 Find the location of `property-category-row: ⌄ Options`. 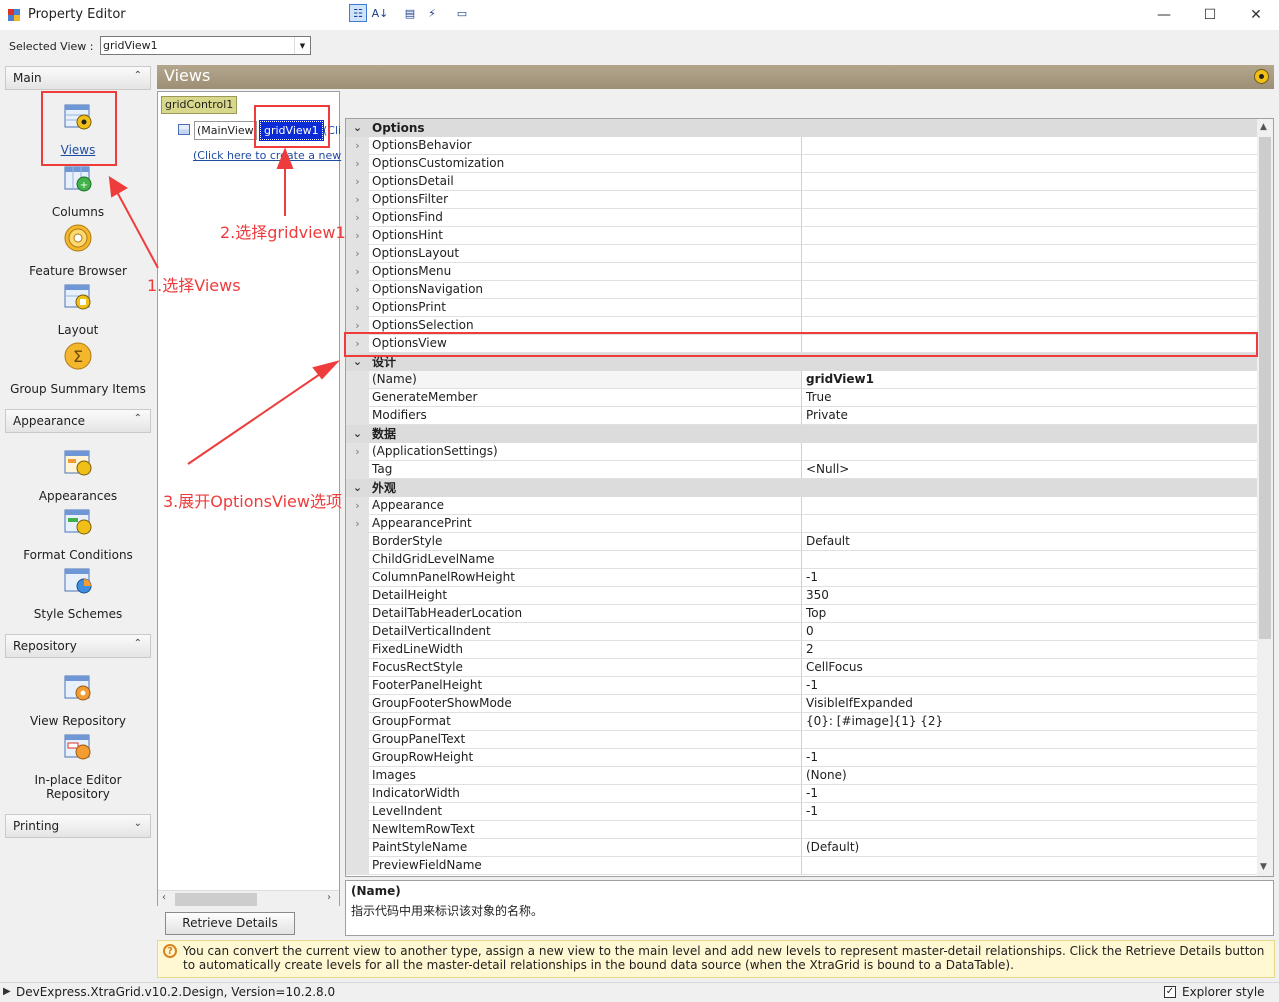

property-category-row: ⌄ Options is located at coordinates (802, 128).